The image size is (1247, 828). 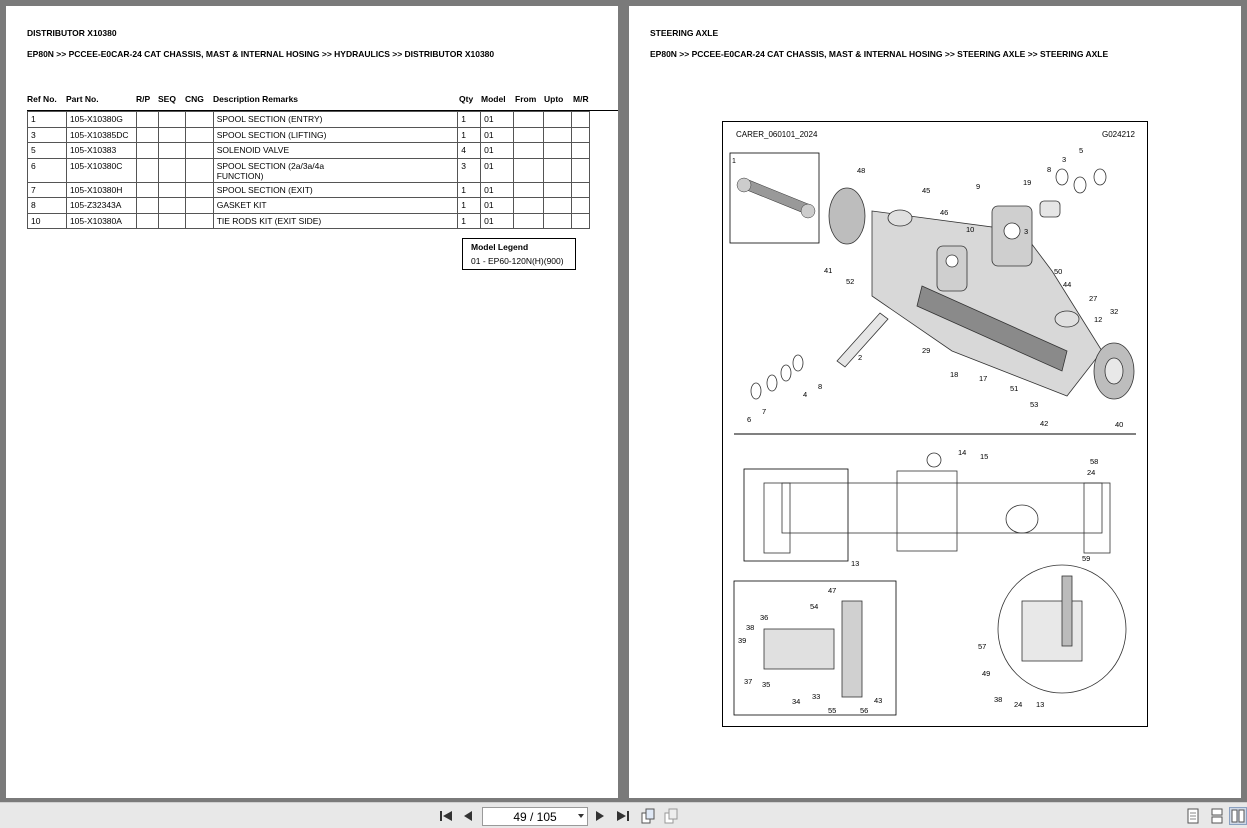 What do you see at coordinates (764, 411) in the screenshot?
I see `top-callout: 7` at bounding box center [764, 411].